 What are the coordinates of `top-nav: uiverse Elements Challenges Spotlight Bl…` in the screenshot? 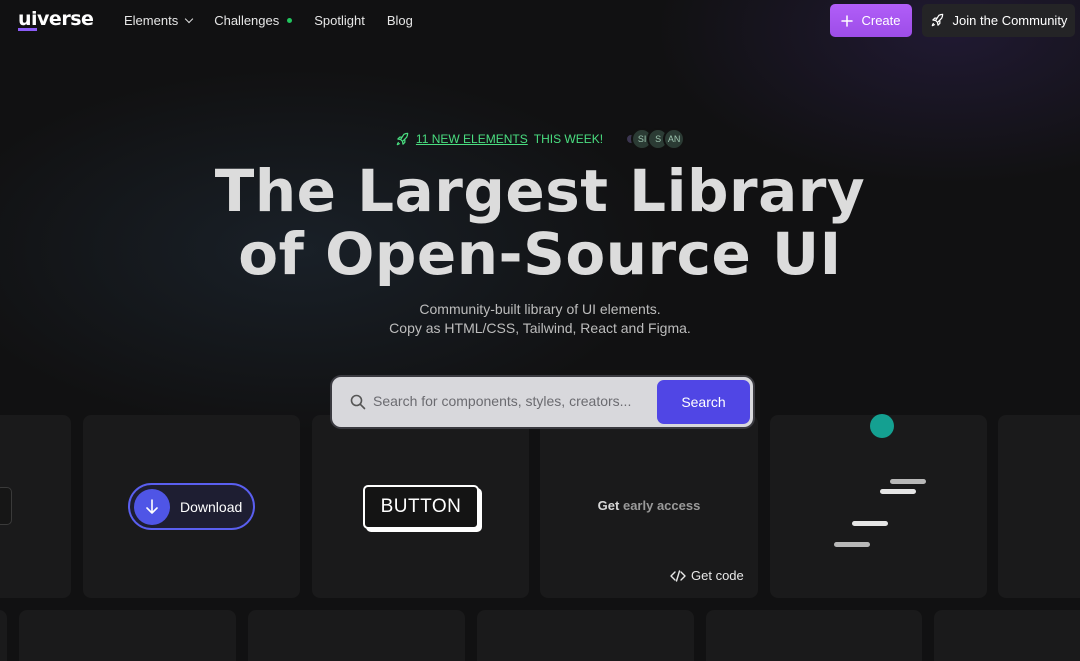 It's located at (540, 21).